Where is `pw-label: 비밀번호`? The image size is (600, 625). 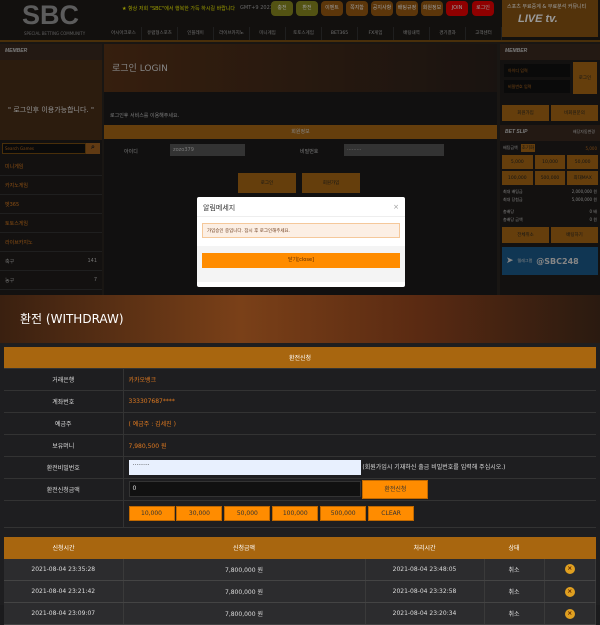 pw-label: 비밀번호 is located at coordinates (309, 151).